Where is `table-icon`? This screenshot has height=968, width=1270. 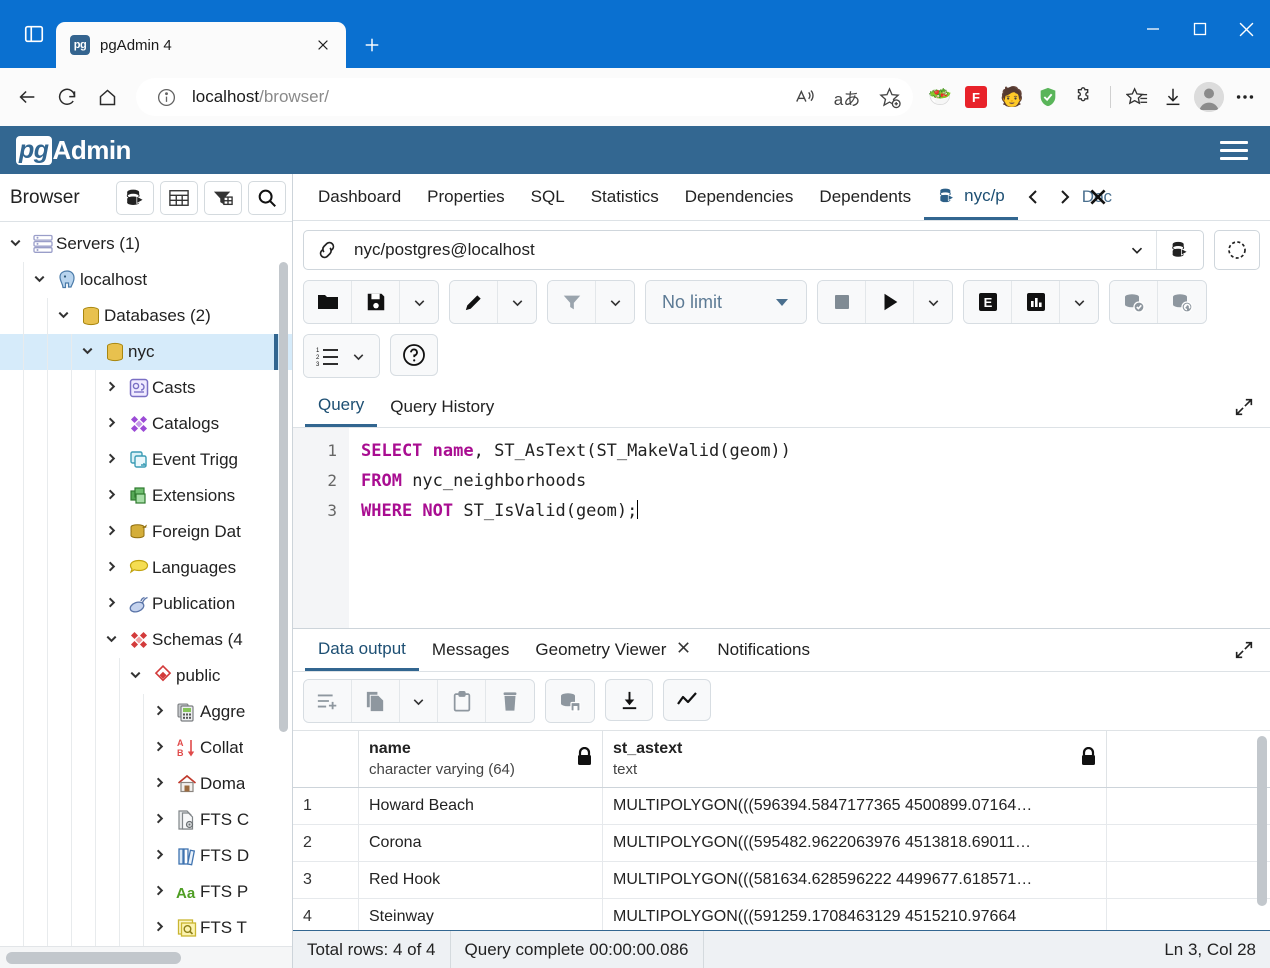
table-icon is located at coordinates (179, 197).